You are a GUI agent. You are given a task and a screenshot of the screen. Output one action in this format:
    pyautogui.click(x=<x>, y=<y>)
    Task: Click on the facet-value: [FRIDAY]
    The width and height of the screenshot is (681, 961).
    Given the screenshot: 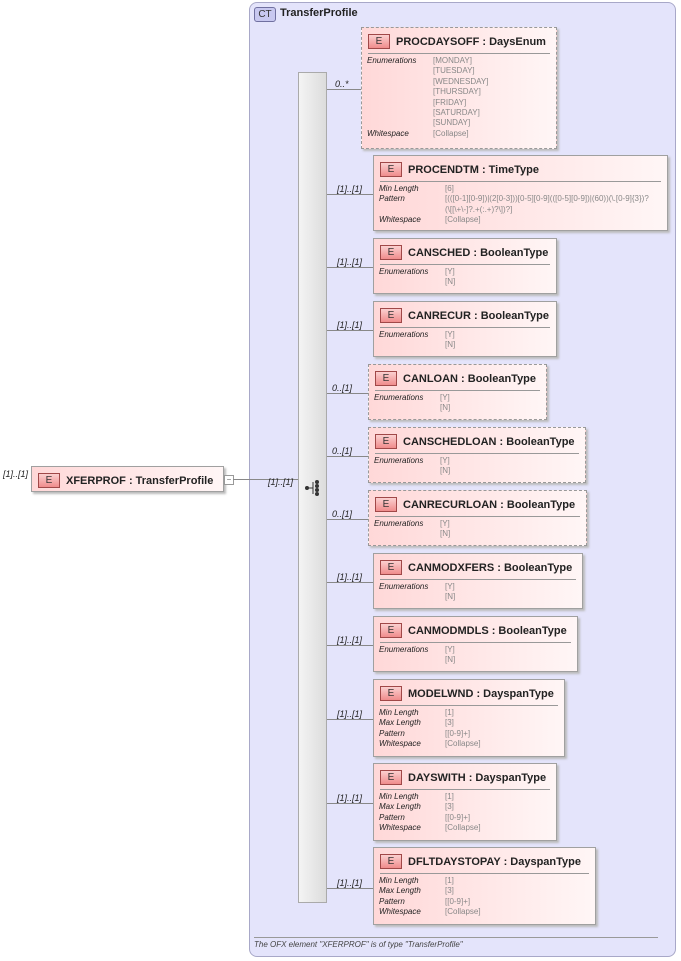 What is the action you would take?
    pyautogui.click(x=450, y=102)
    